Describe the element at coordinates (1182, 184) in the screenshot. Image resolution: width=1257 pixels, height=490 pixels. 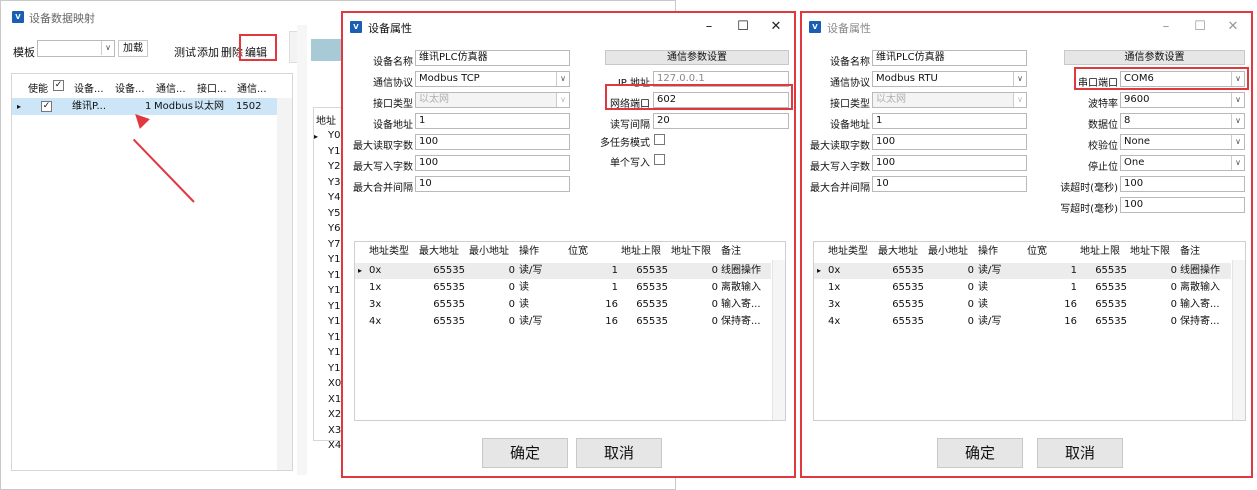
I see `read-timeout-field: 100` at that location.